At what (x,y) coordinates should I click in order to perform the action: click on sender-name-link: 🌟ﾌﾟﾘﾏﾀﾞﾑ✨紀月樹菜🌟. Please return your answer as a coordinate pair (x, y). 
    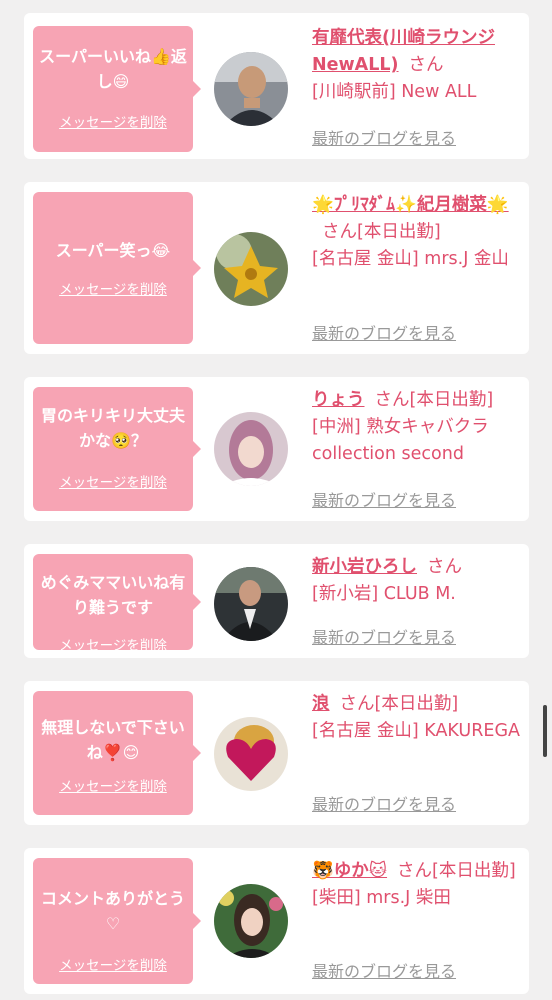
    Looking at the image, I should click on (410, 205).